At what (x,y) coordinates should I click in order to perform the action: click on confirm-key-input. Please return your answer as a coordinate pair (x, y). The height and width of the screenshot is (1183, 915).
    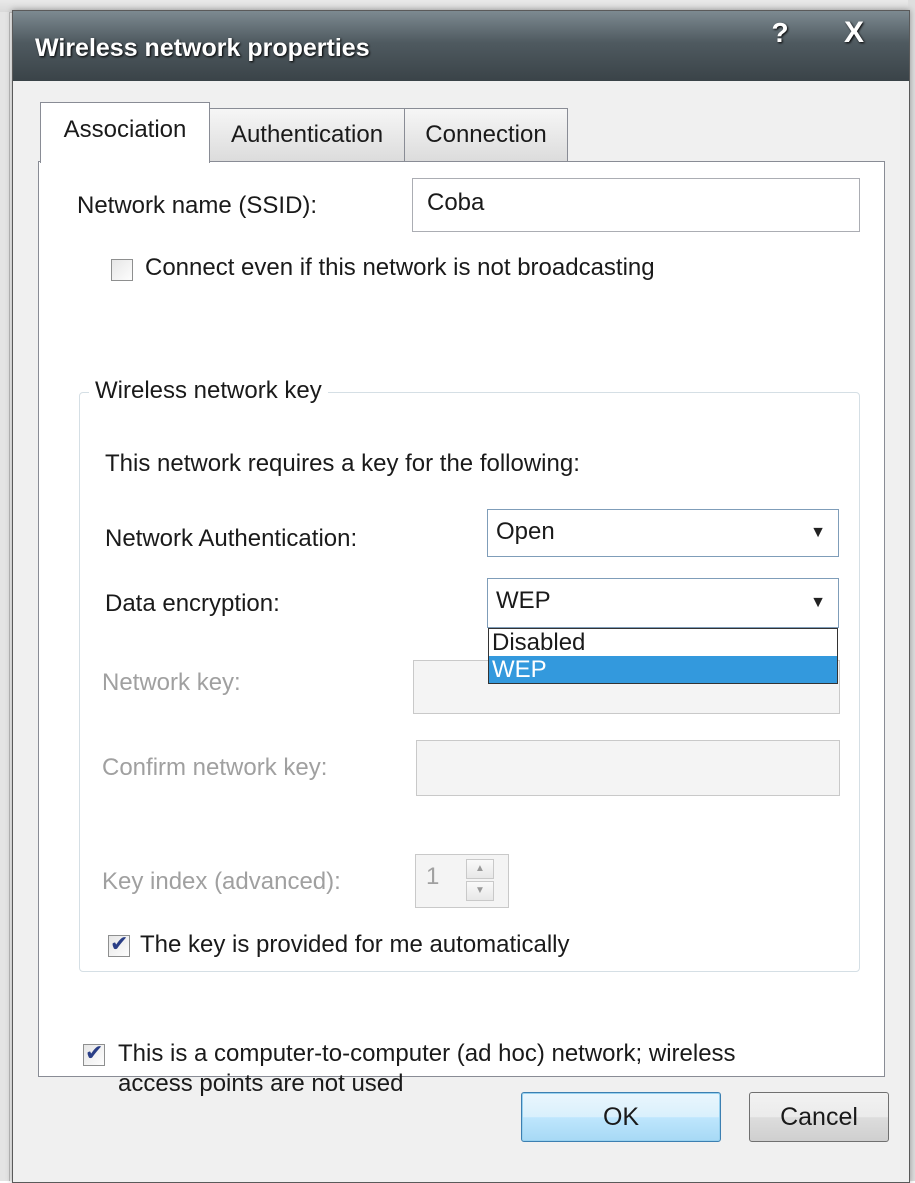
    Looking at the image, I should click on (628, 768).